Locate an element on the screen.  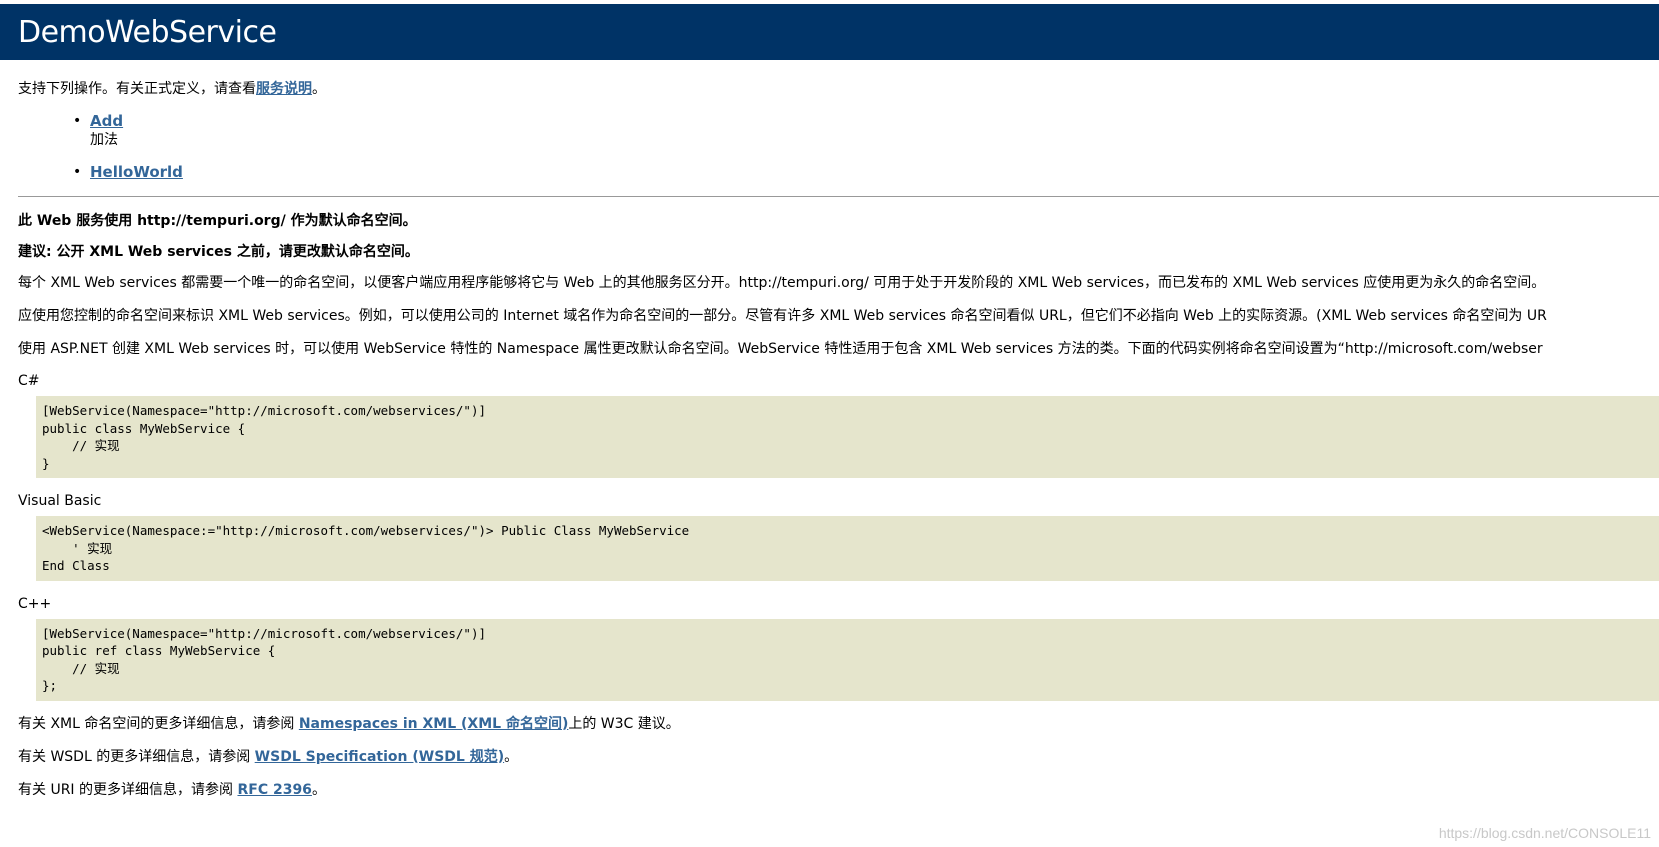
intro-text-after: 。 is located at coordinates (319, 89).